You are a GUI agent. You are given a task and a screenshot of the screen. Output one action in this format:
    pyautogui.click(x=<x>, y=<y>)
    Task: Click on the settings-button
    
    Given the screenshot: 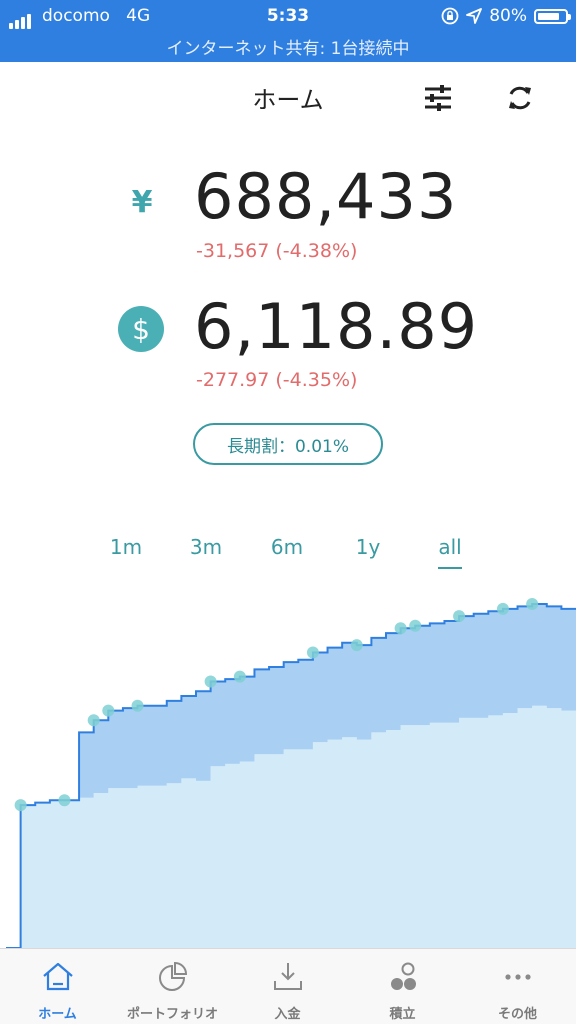 What is the action you would take?
    pyautogui.click(x=438, y=98)
    